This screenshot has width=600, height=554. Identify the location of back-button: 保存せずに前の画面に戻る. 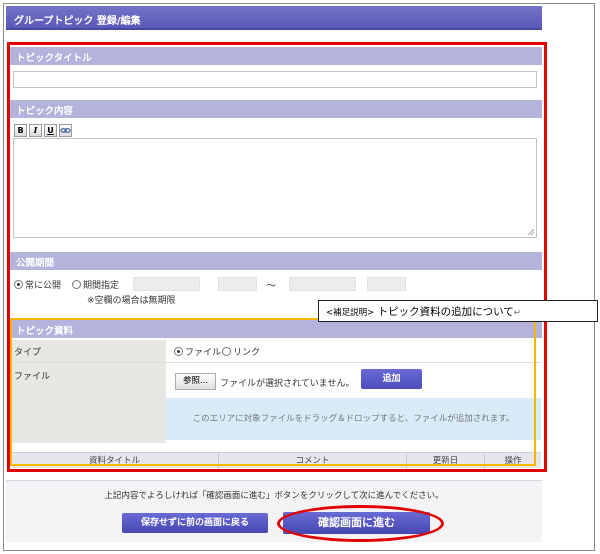
(195, 523).